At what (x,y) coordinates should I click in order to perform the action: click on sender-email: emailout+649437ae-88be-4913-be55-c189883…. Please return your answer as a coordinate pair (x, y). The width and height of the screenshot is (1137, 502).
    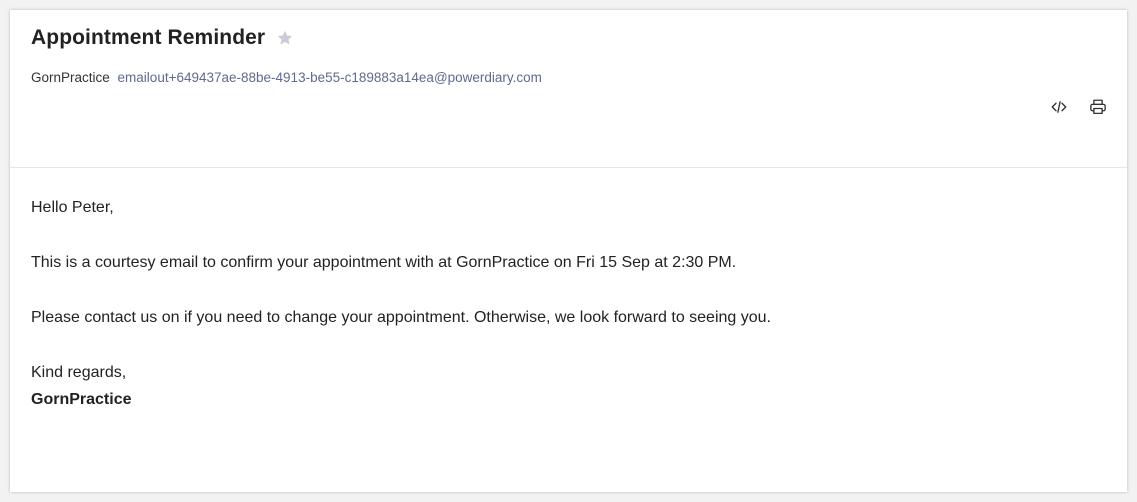
    Looking at the image, I should click on (330, 77).